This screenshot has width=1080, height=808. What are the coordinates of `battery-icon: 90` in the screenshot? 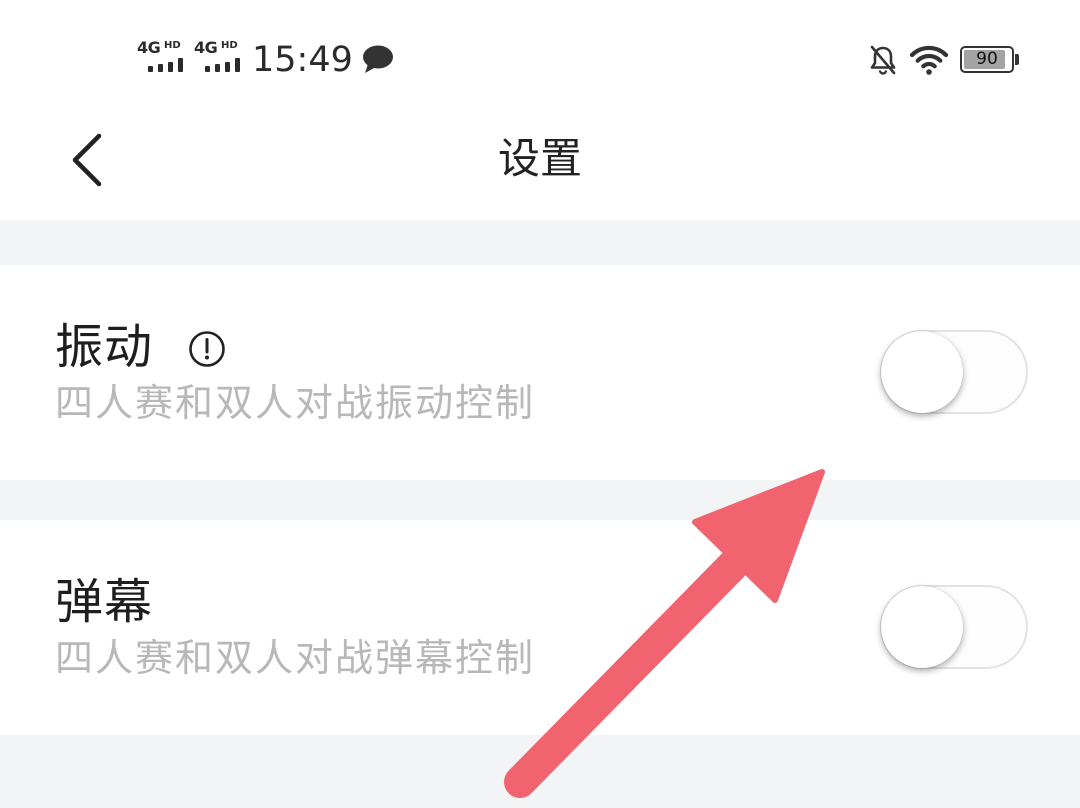 It's located at (987, 59).